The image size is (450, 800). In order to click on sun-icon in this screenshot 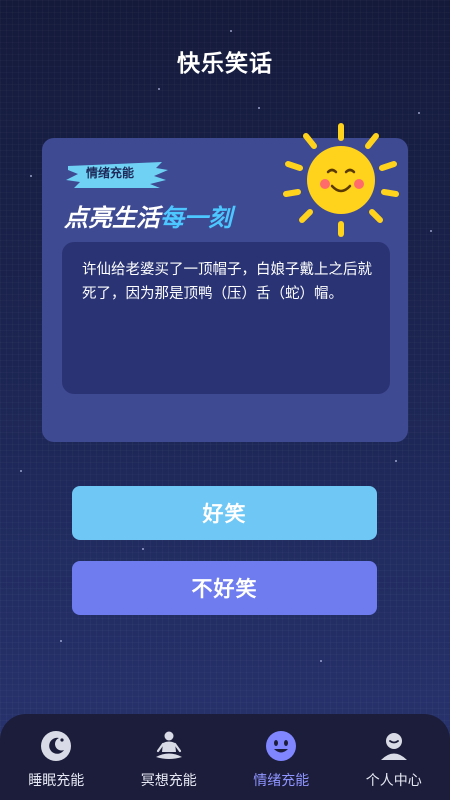, I will do `click(341, 180)`.